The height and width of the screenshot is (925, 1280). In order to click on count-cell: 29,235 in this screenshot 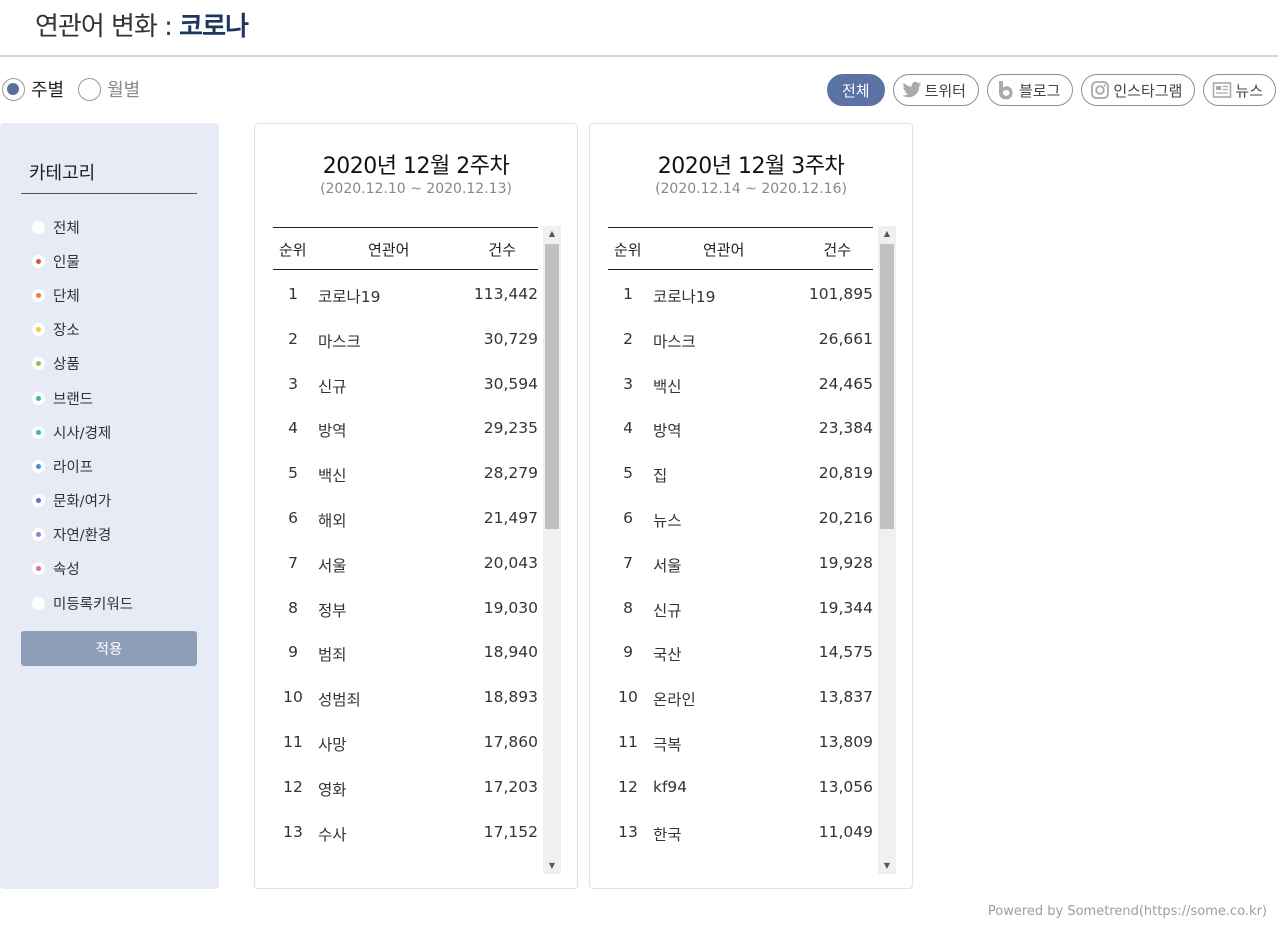, I will do `click(510, 428)`.